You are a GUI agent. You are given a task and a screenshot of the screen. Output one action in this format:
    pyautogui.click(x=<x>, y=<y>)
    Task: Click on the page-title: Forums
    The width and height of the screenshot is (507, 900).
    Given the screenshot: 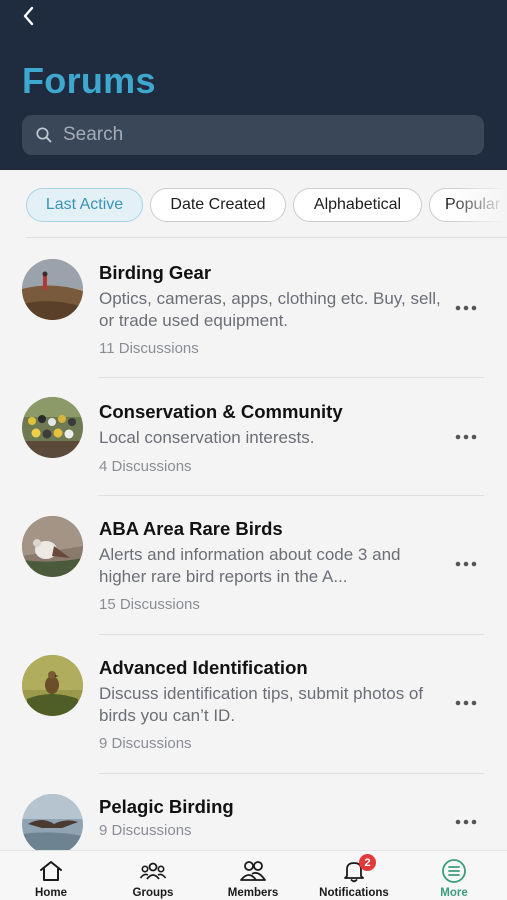 What is the action you would take?
    pyautogui.click(x=89, y=80)
    